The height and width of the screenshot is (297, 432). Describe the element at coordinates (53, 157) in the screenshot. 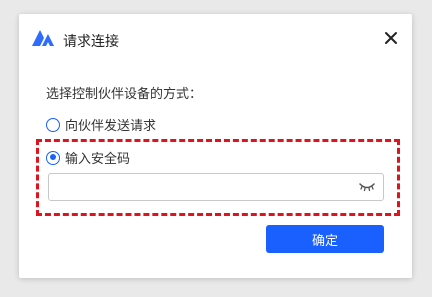

I see `radio-enter-security-code` at that location.